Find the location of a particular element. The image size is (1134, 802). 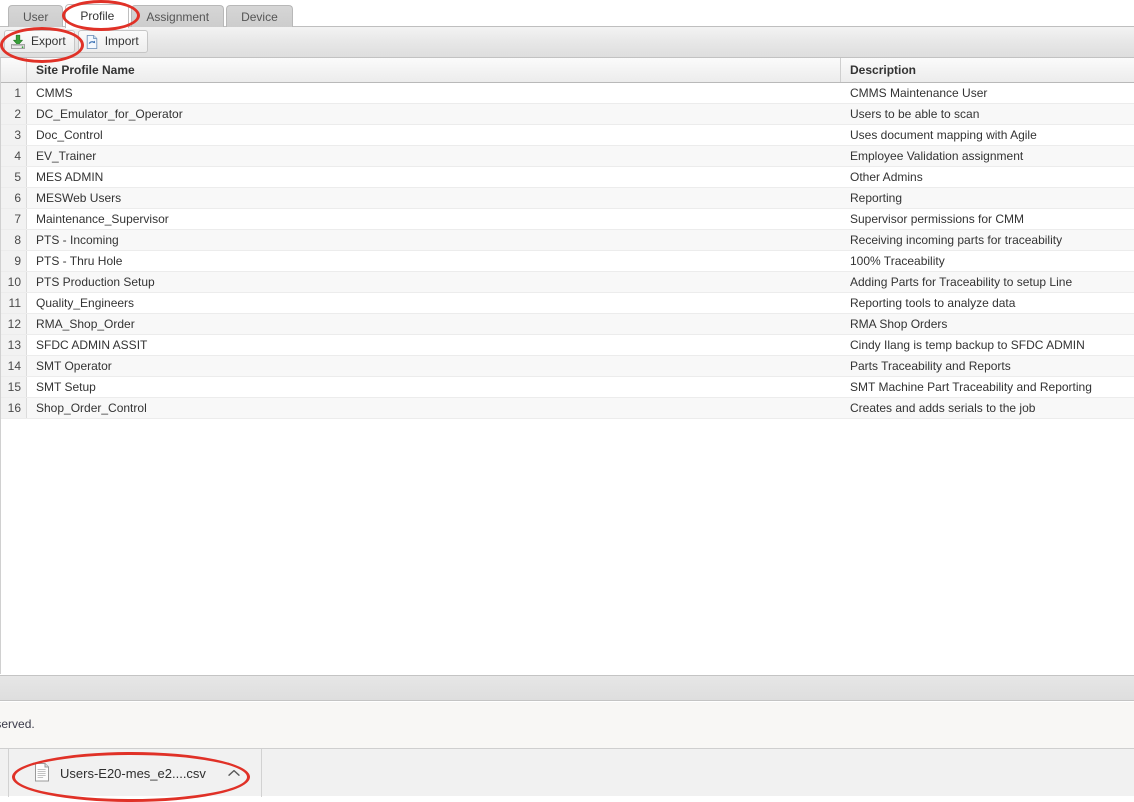

import-button: Import is located at coordinates (112, 41).